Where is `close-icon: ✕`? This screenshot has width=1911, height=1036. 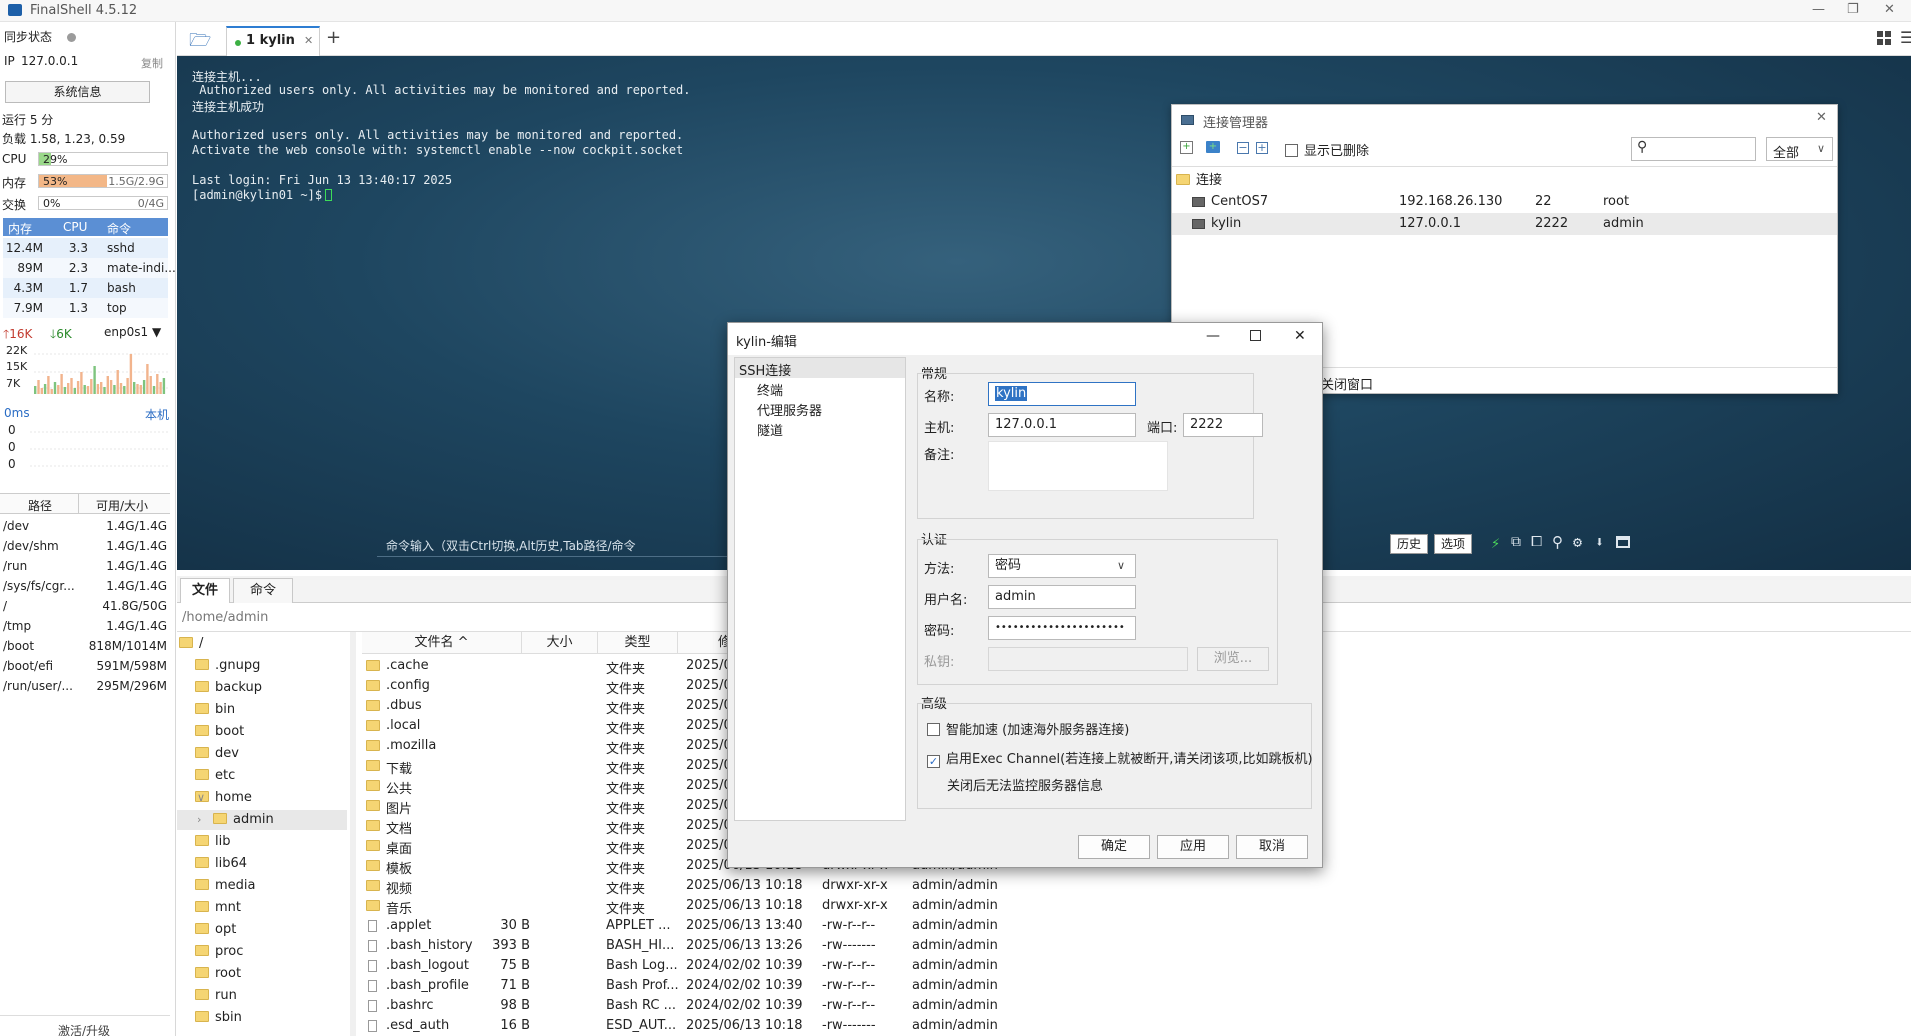 close-icon: ✕ is located at coordinates (1821, 117).